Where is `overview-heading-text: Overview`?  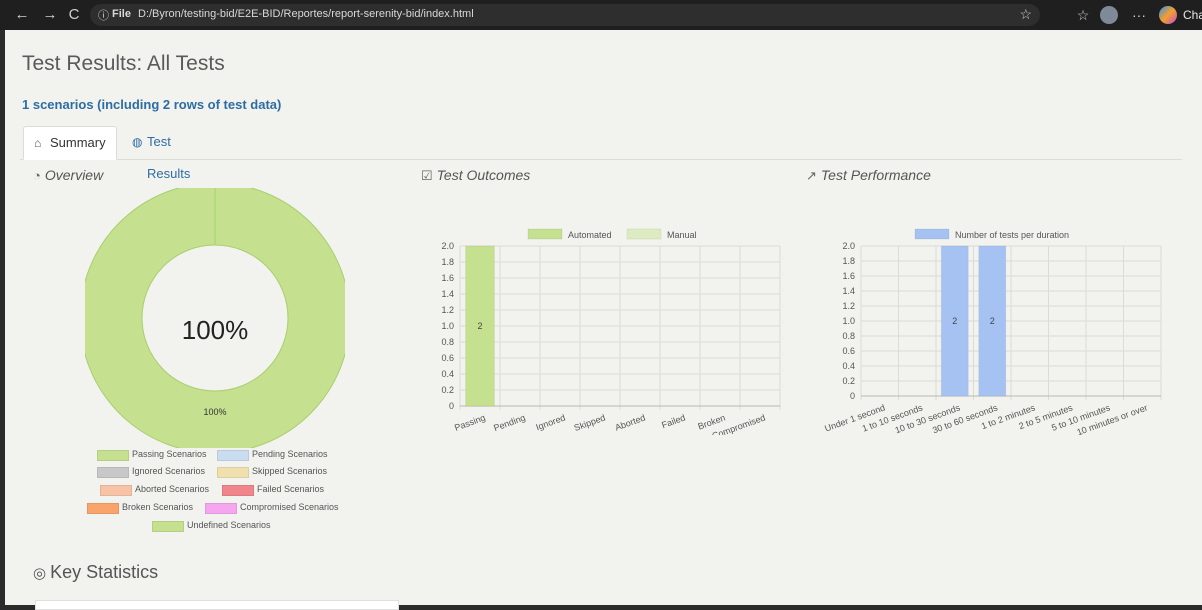 overview-heading-text: Overview is located at coordinates (74, 175).